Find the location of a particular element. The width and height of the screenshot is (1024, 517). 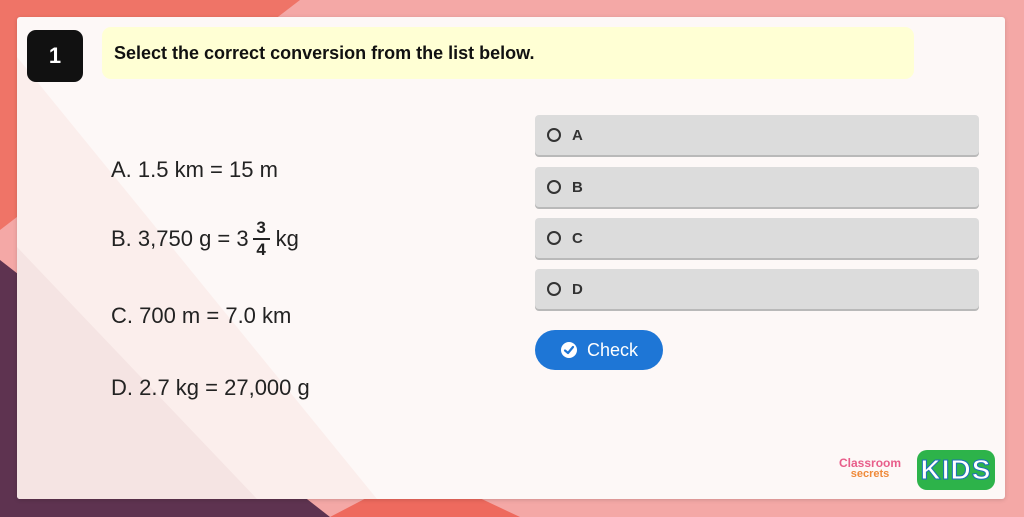

kids-logo-text: KIDS is located at coordinates (956, 470).